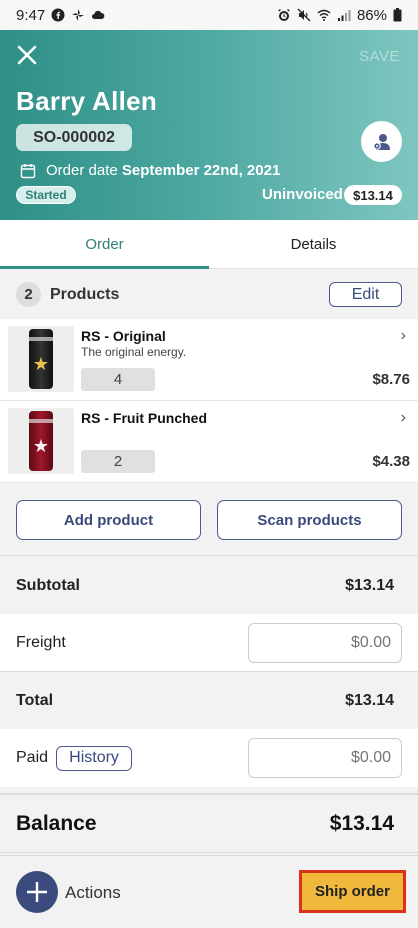 The width and height of the screenshot is (418, 928). What do you see at coordinates (309, 520) in the screenshot?
I see `scan-products-button: Scan products` at bounding box center [309, 520].